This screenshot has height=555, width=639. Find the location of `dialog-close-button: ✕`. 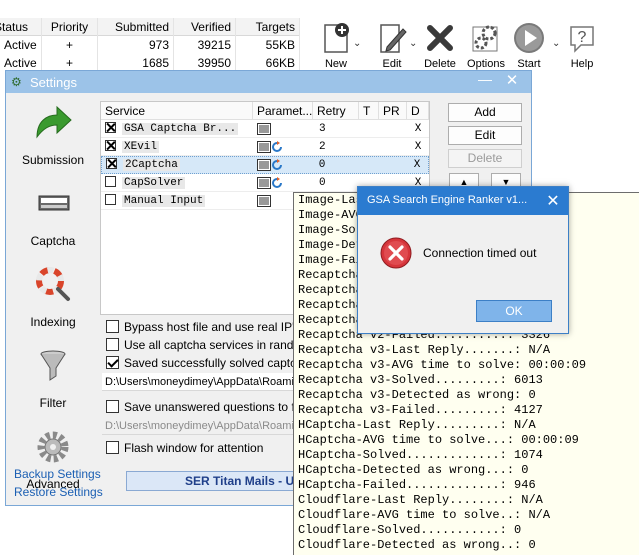

dialog-close-button: ✕ is located at coordinates (553, 201).